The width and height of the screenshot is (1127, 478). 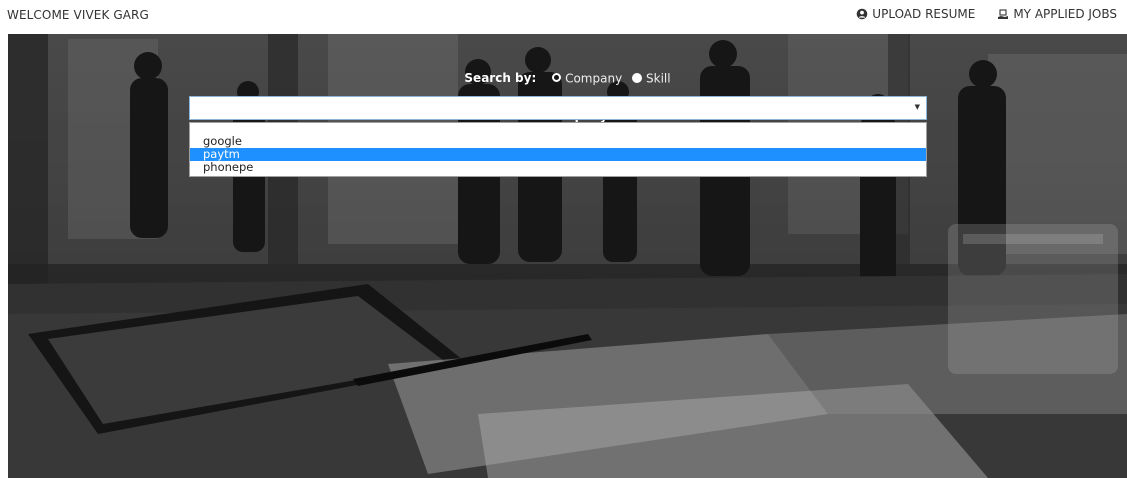 I want to click on user-circle-icon, so click(x=862, y=14).